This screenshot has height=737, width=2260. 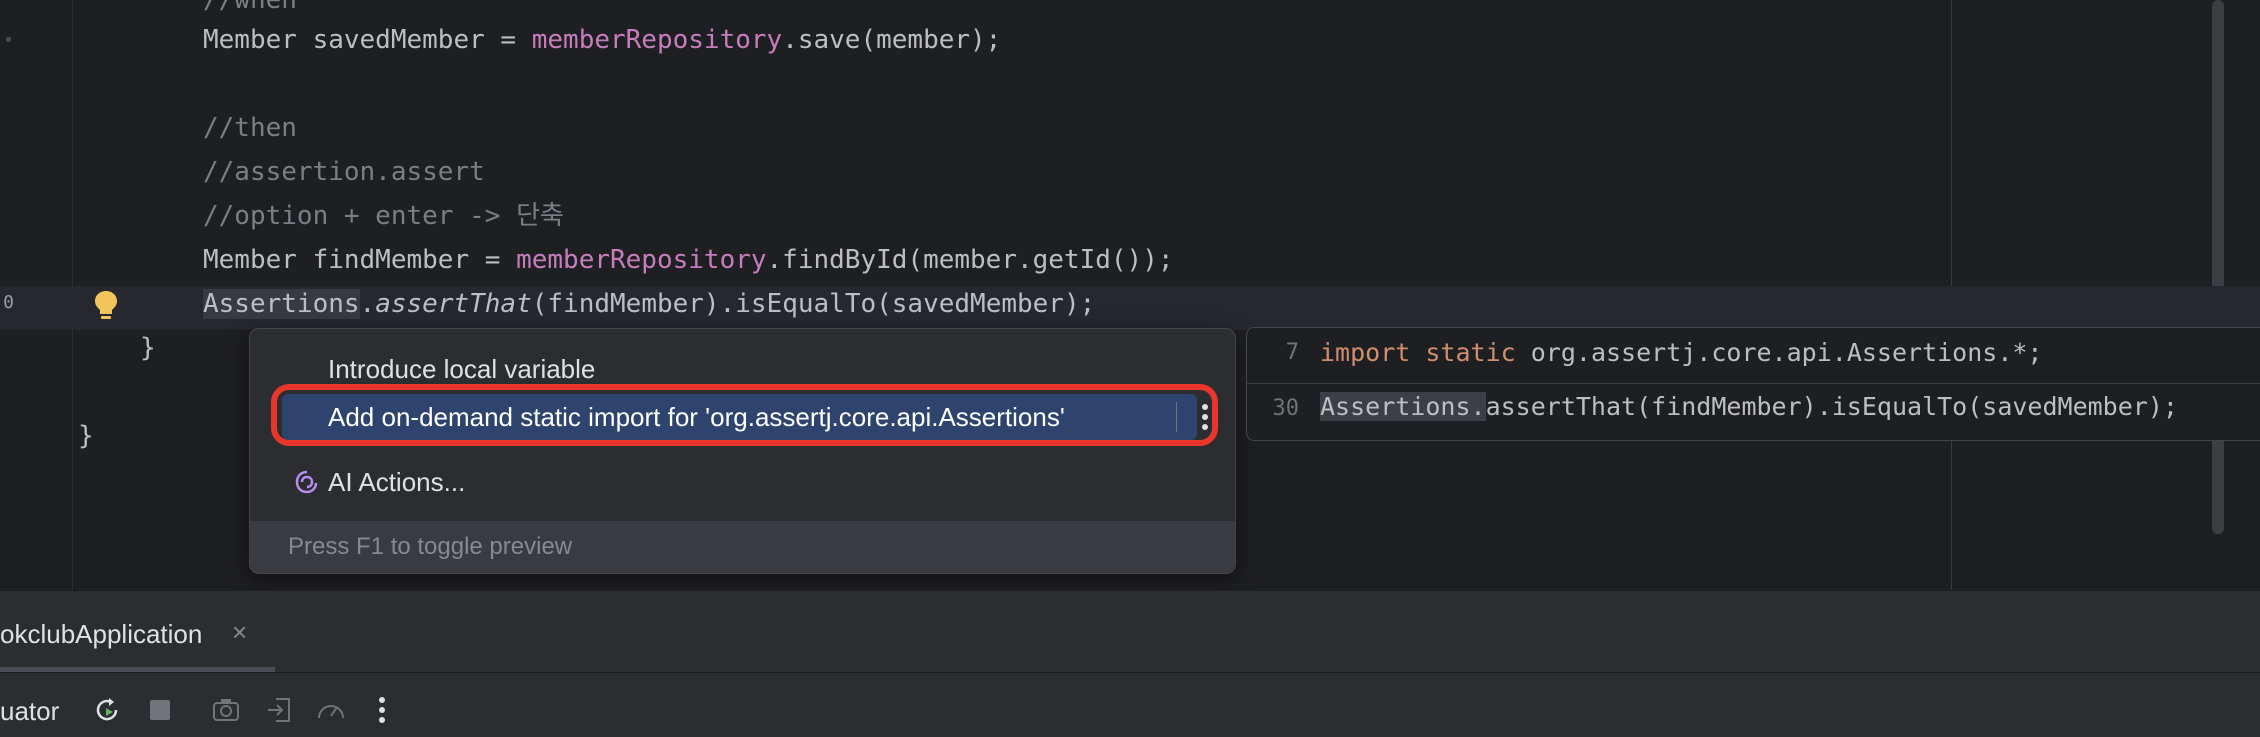 What do you see at coordinates (8, 302) in the screenshot?
I see `line-number: 0` at bounding box center [8, 302].